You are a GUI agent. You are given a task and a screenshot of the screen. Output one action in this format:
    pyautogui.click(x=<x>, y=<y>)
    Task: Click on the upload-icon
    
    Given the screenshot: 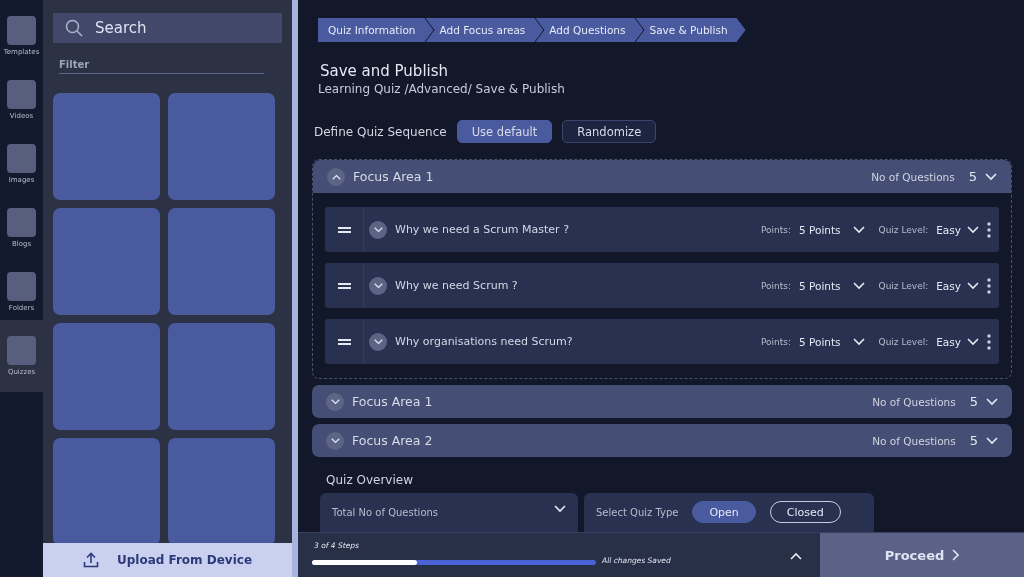 What is the action you would take?
    pyautogui.click(x=90, y=560)
    